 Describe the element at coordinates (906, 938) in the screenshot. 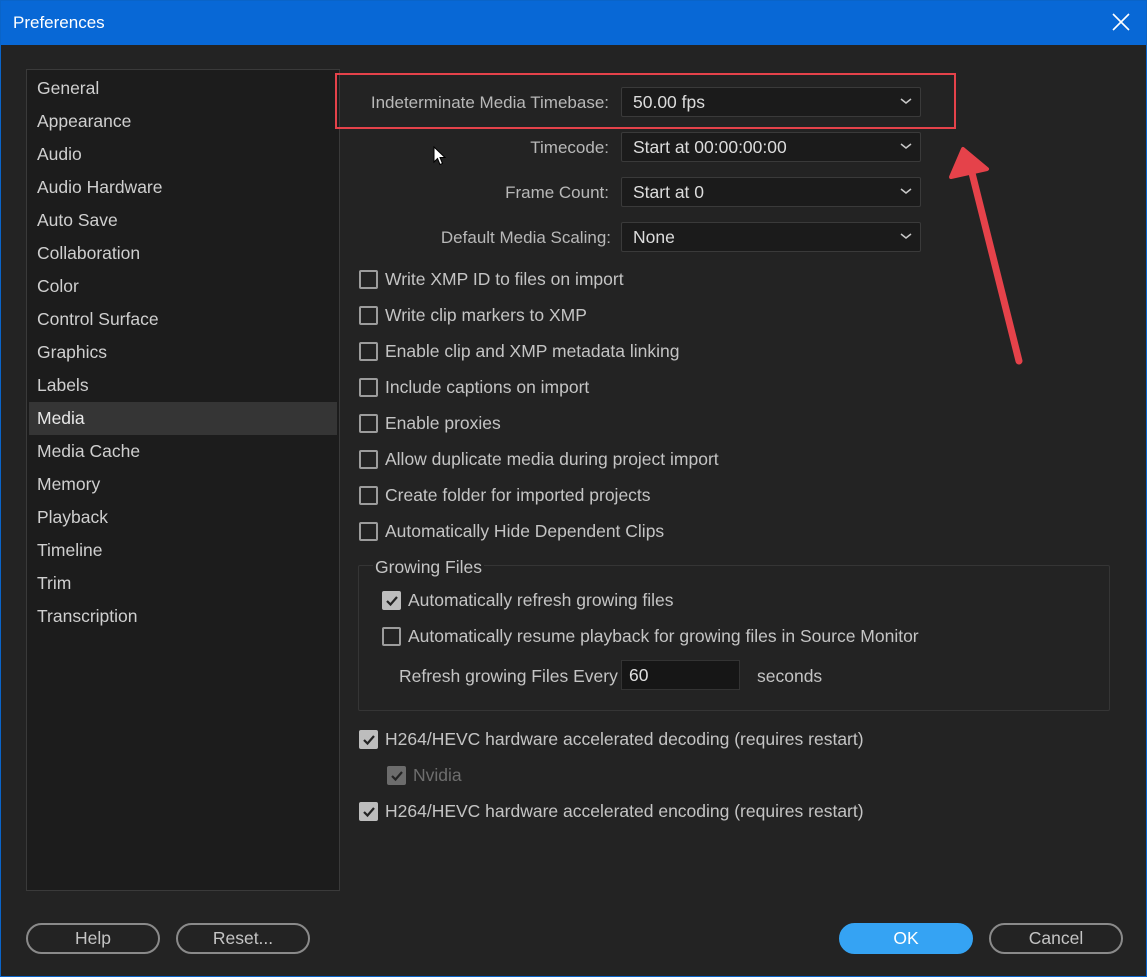

I see `ok-button: OK` at that location.